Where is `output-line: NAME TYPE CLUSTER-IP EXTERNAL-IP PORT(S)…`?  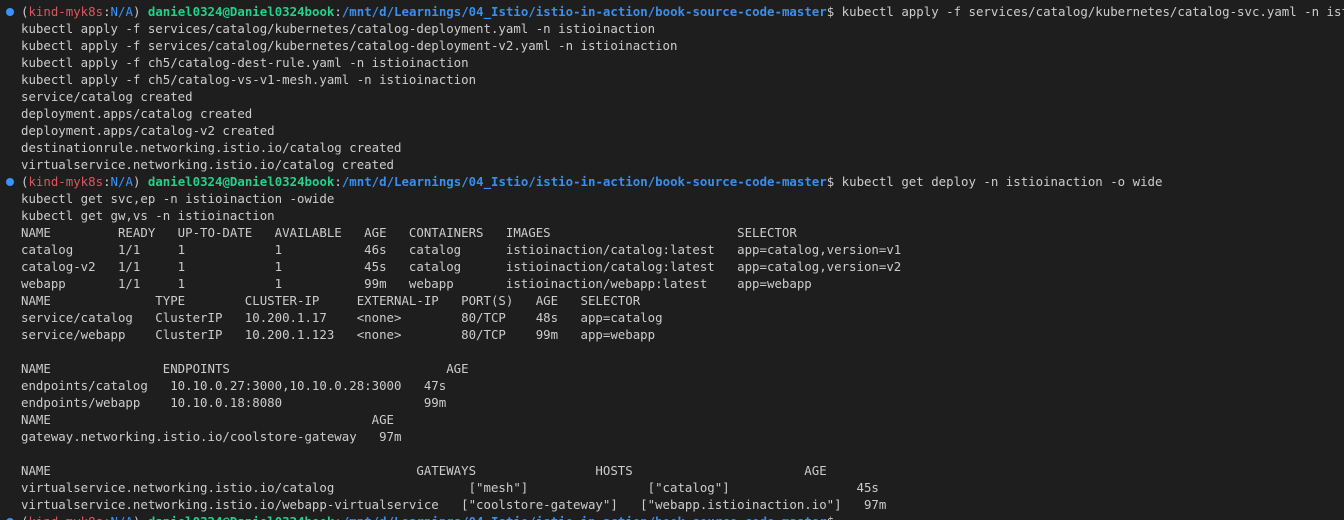
output-line: NAME TYPE CLUSTER-IP EXTERNAL-IP PORT(S)… is located at coordinates (331, 300).